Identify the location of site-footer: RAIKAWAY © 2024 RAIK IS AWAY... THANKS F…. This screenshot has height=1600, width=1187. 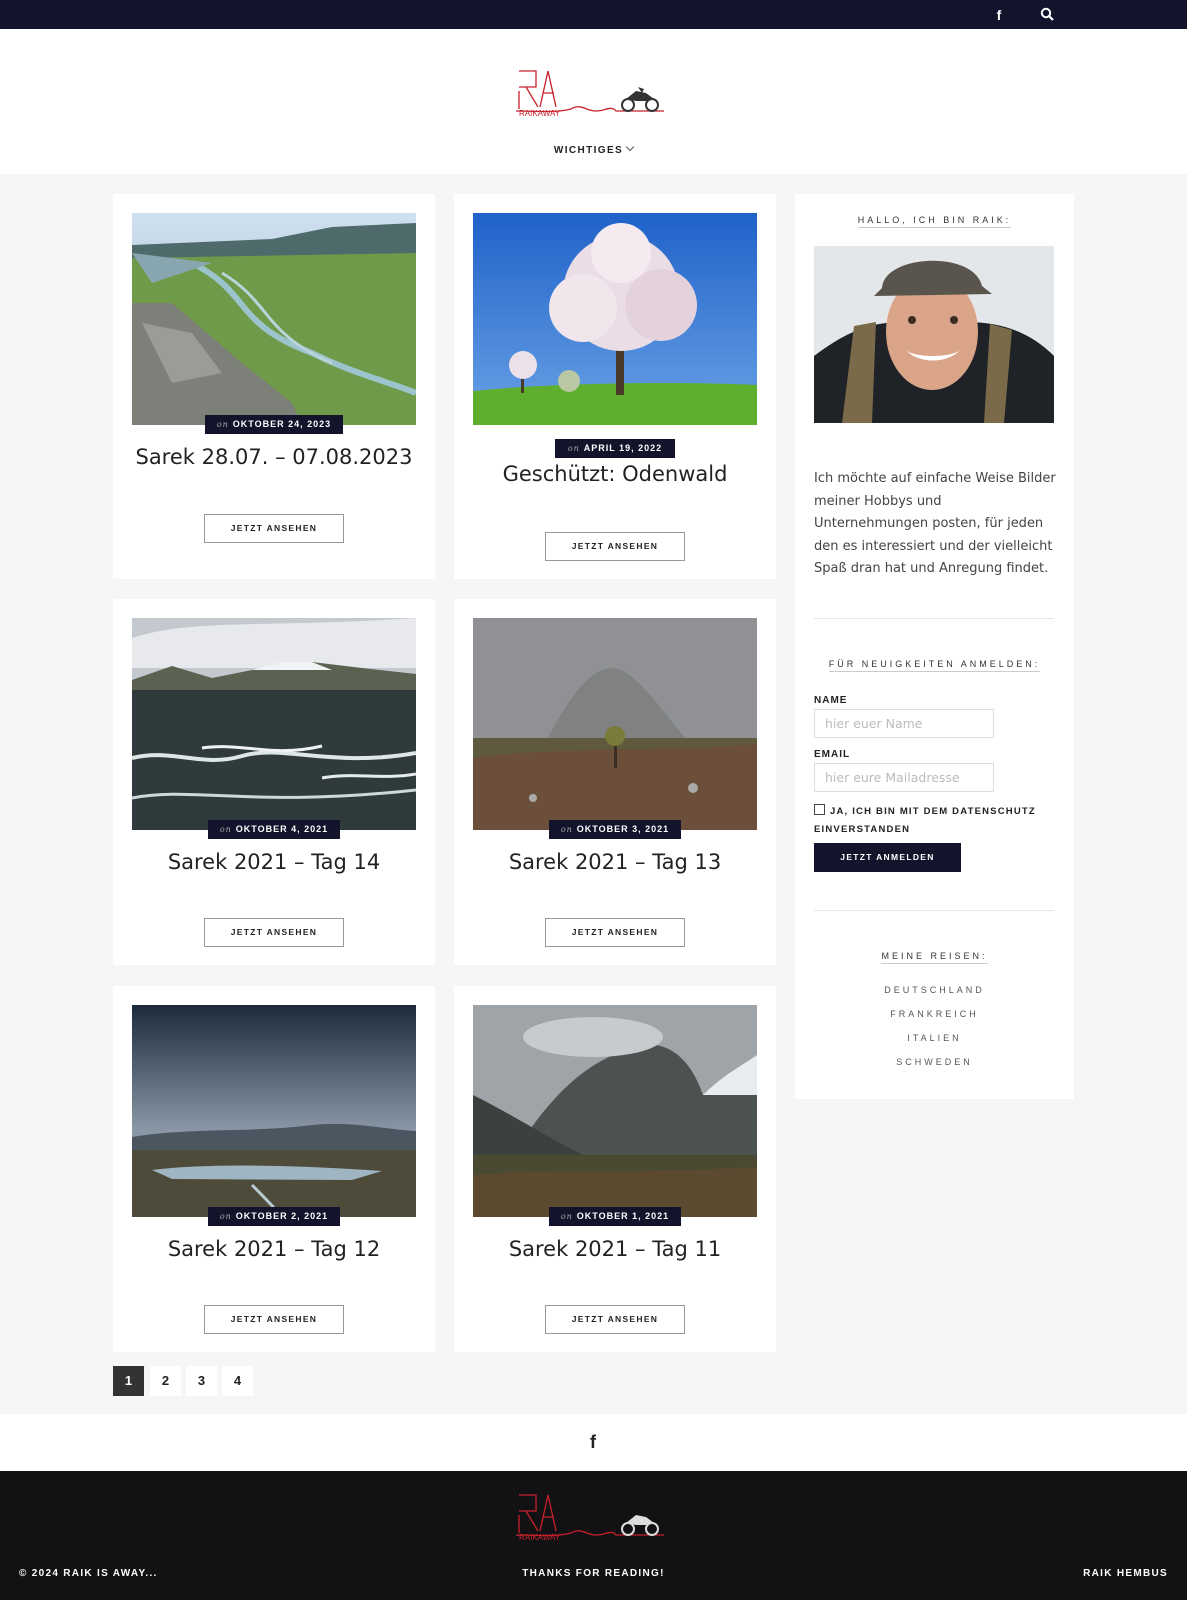
(593, 1535).